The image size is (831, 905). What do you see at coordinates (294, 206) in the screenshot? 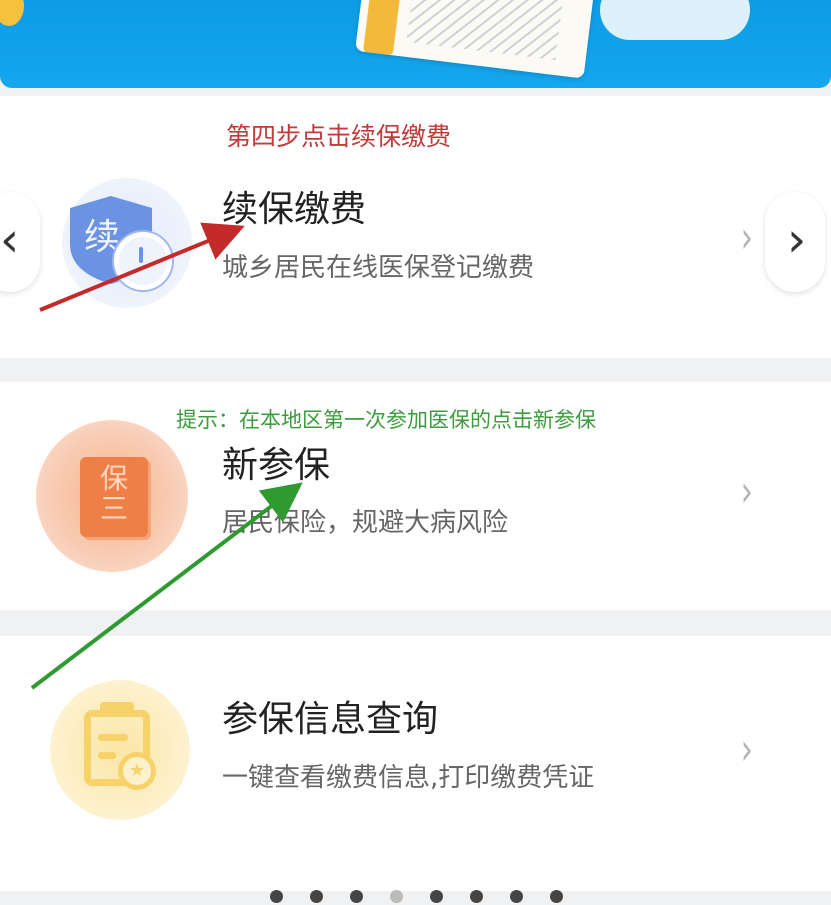
I see `renew-payment-title: 续保缴费` at bounding box center [294, 206].